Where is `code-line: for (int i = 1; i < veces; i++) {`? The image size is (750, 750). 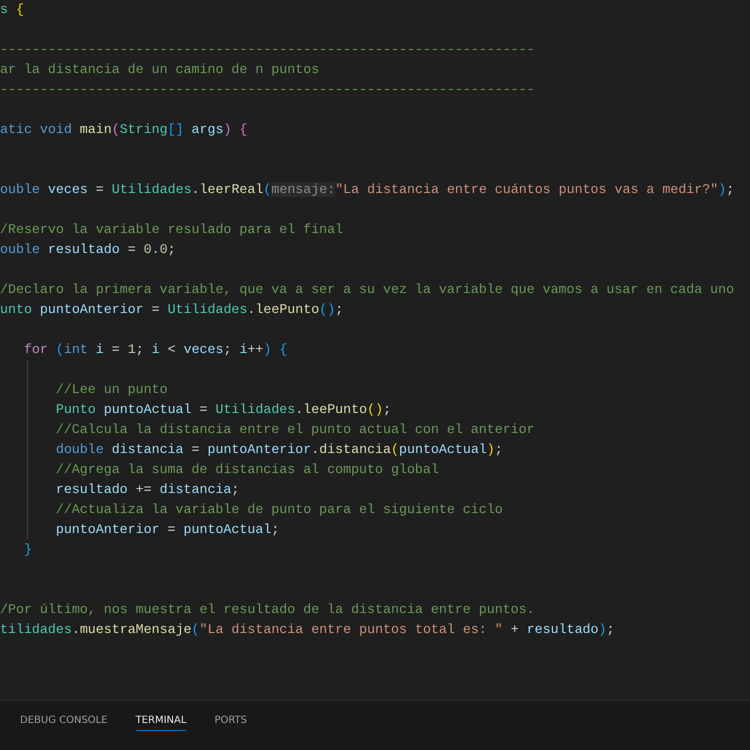 code-line: for (int i = 1; i < veces; i++) { is located at coordinates (156, 350).